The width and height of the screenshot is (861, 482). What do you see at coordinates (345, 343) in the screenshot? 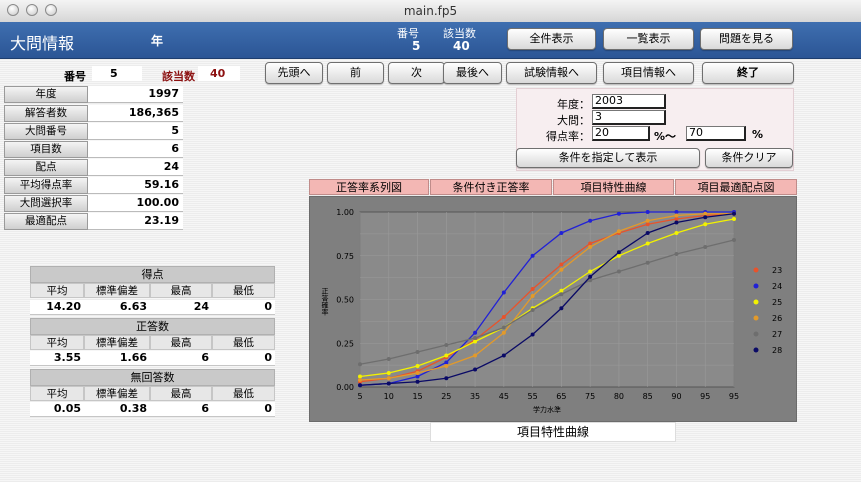
I see `y-tick-label: 0.25` at bounding box center [345, 343].